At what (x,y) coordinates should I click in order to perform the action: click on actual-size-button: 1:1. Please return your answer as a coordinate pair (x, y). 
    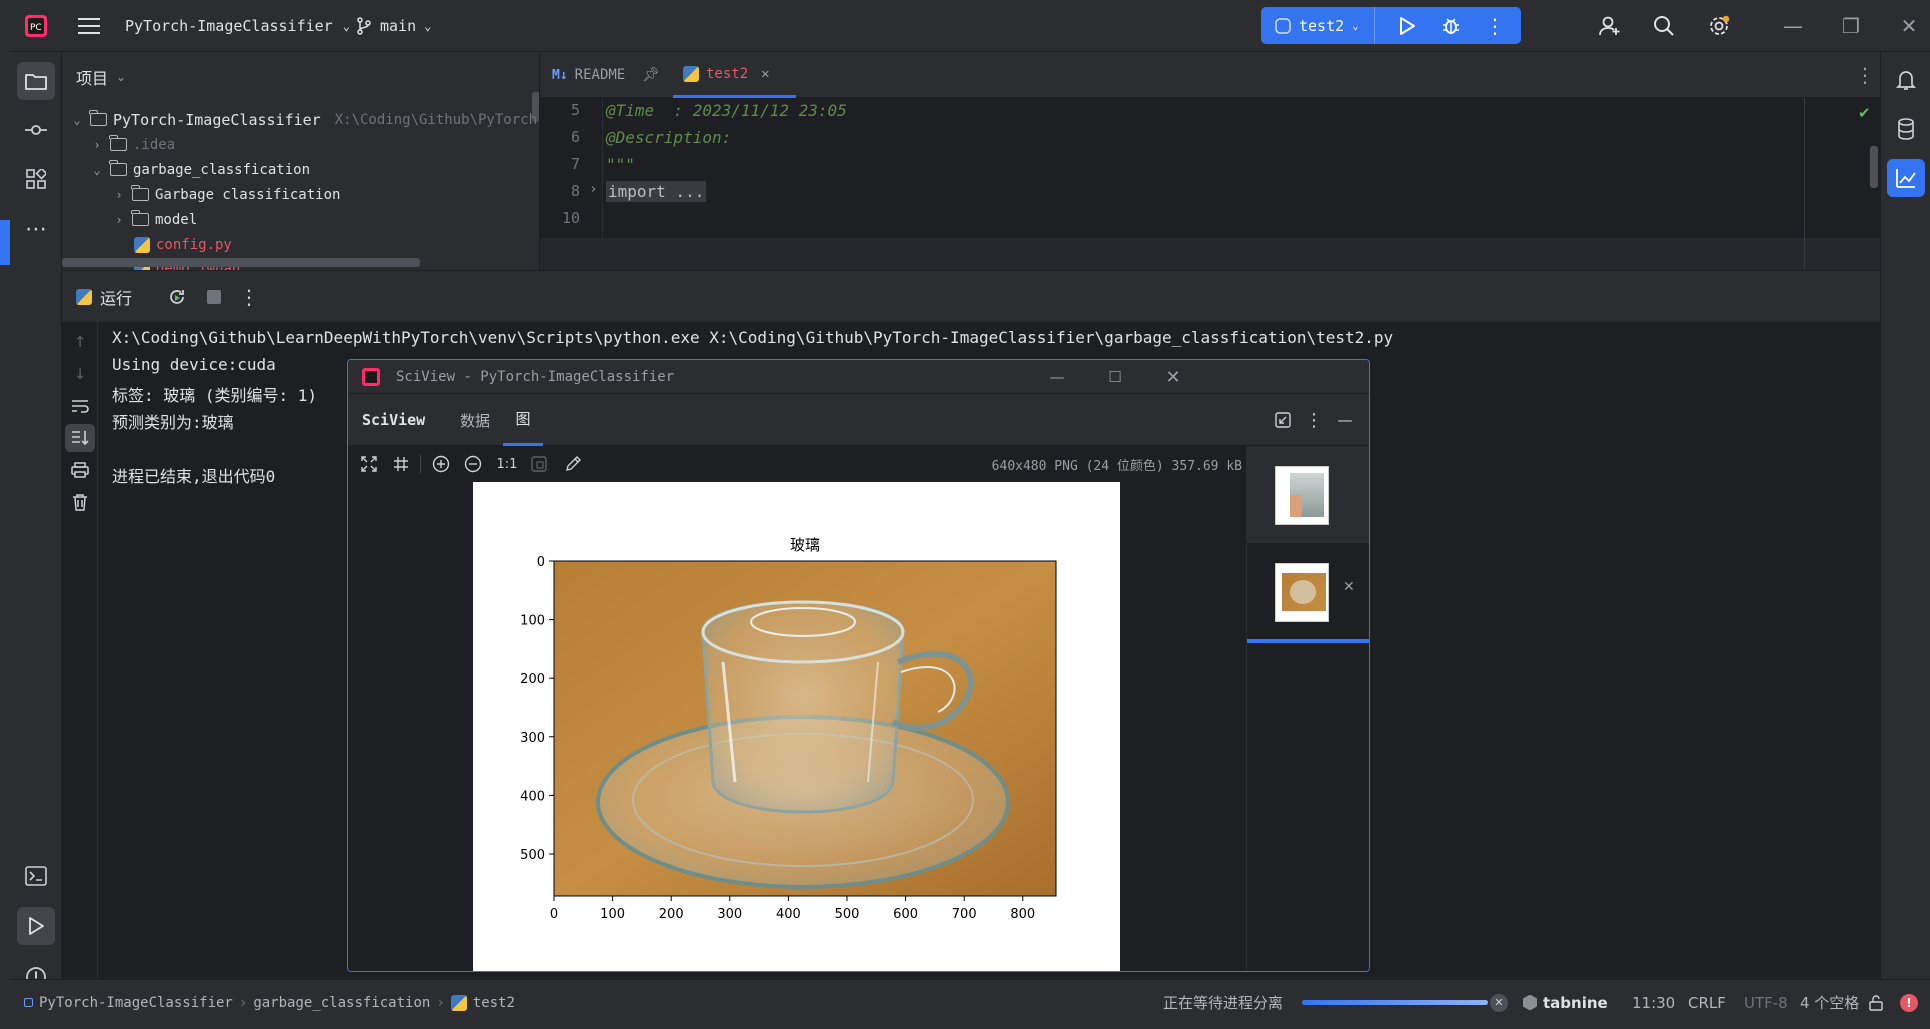
    Looking at the image, I should click on (507, 464).